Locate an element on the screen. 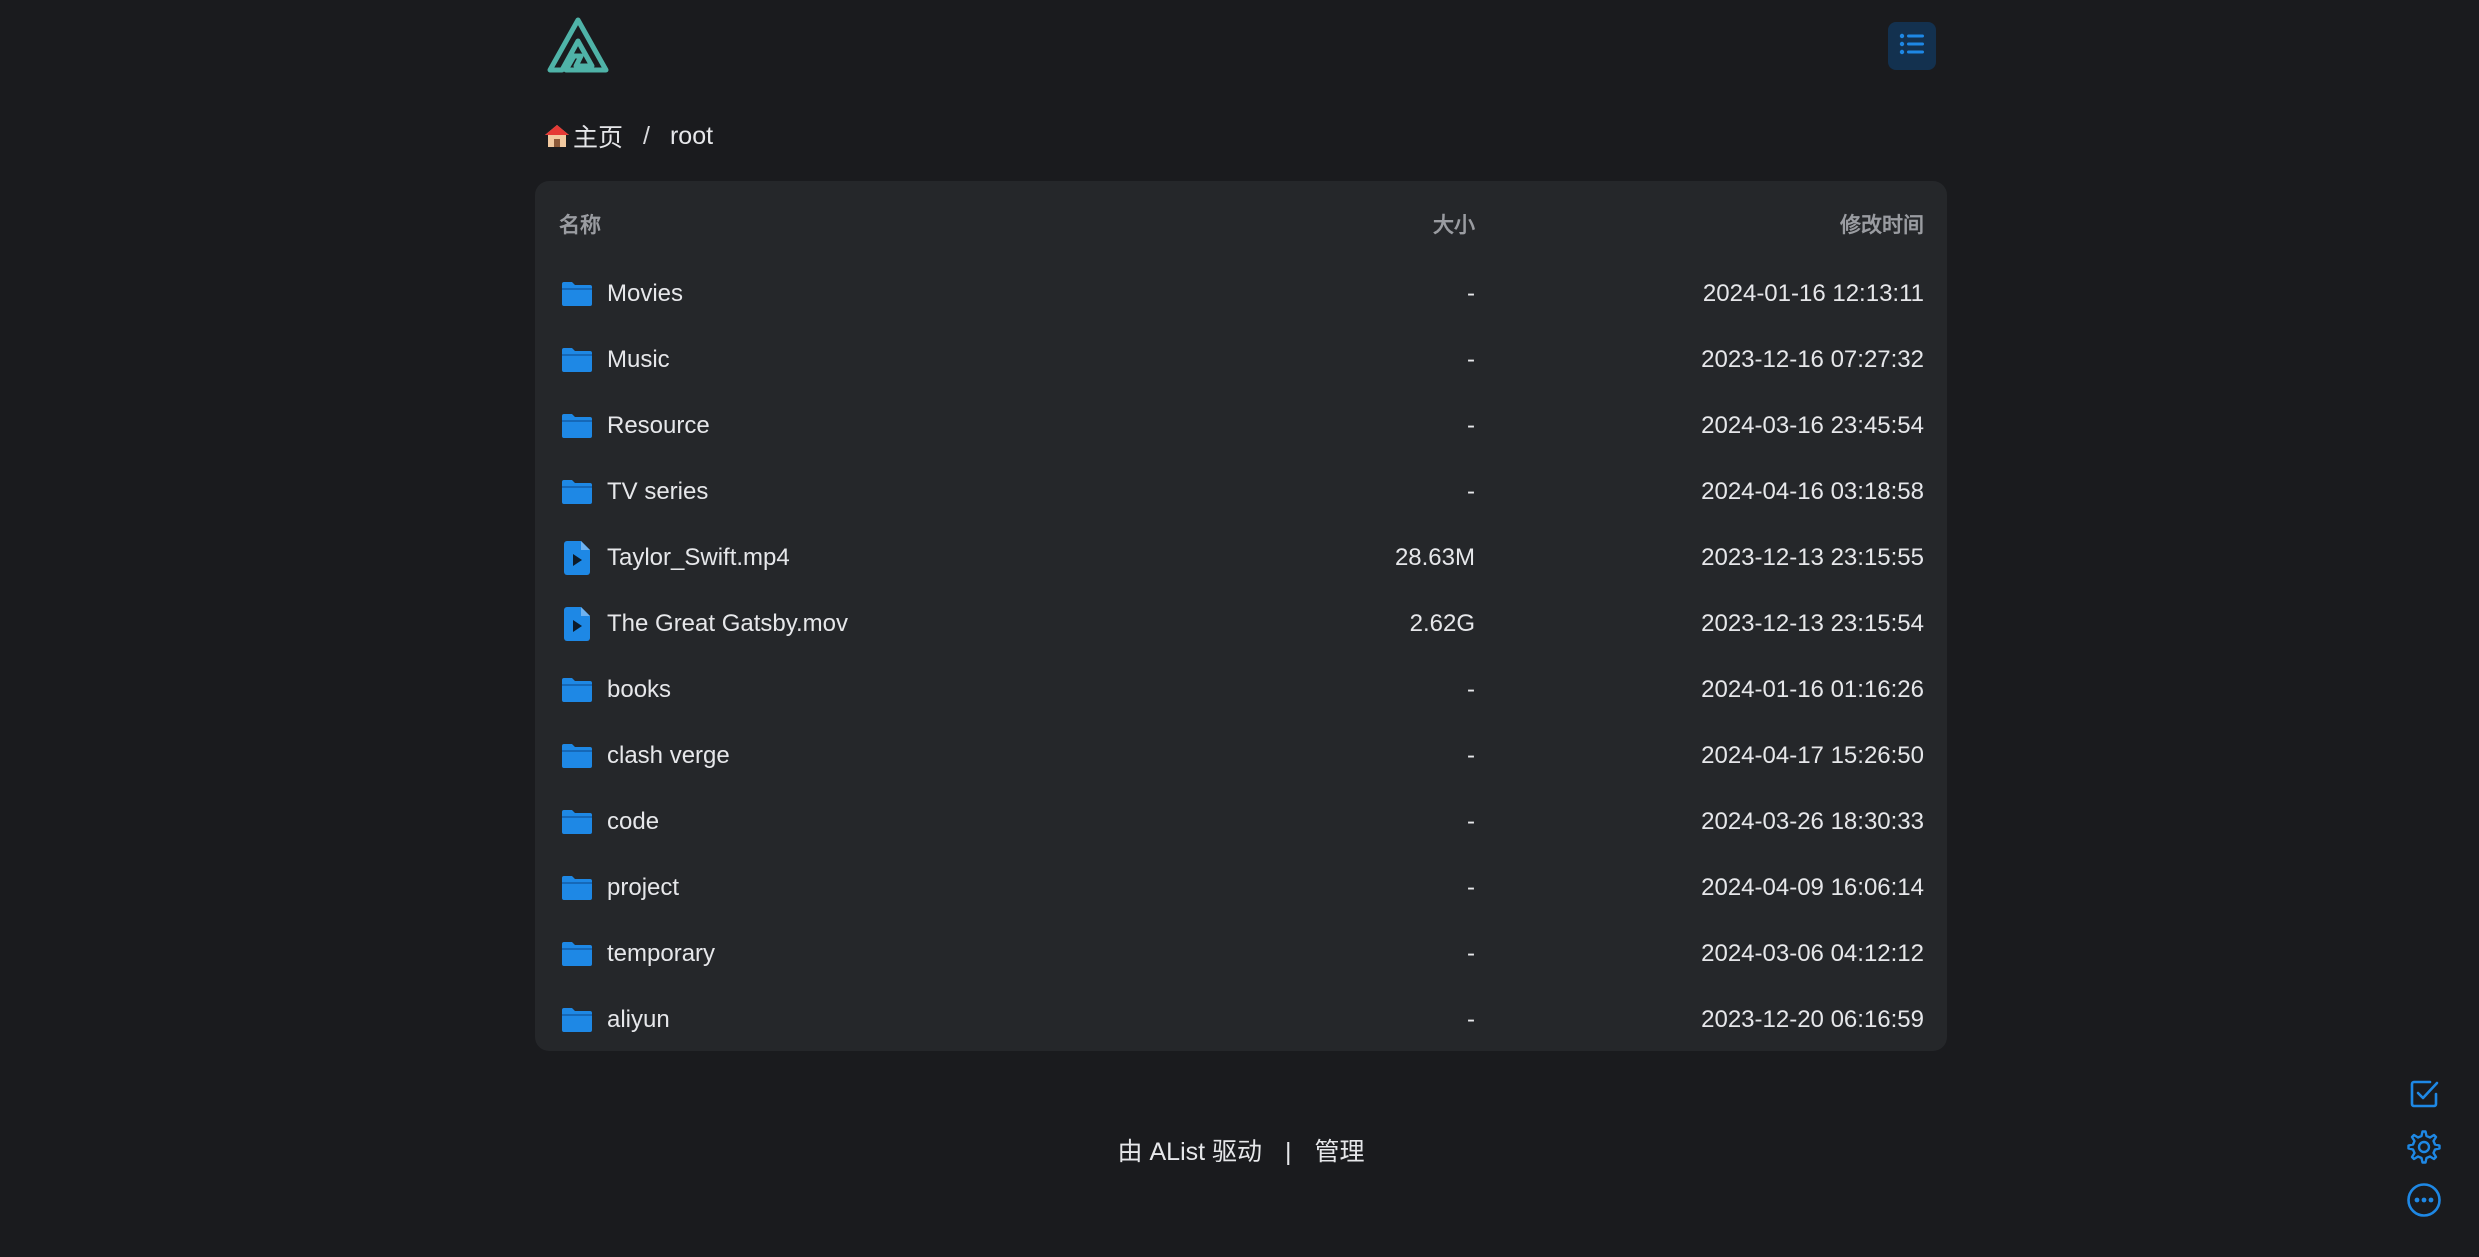 This screenshot has height=1257, width=2479. settings-button is located at coordinates (2424, 1149).